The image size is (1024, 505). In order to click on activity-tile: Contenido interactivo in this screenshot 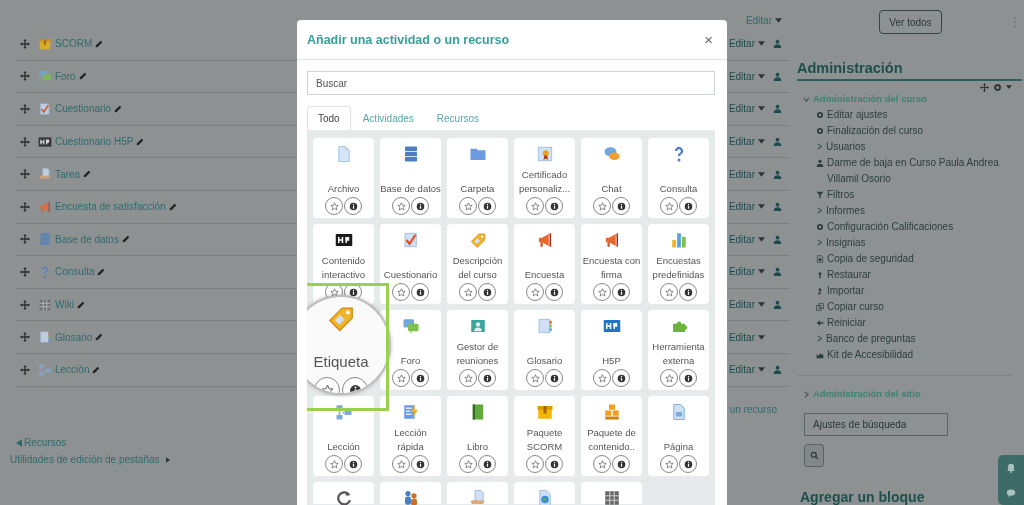, I will do `click(343, 264)`.